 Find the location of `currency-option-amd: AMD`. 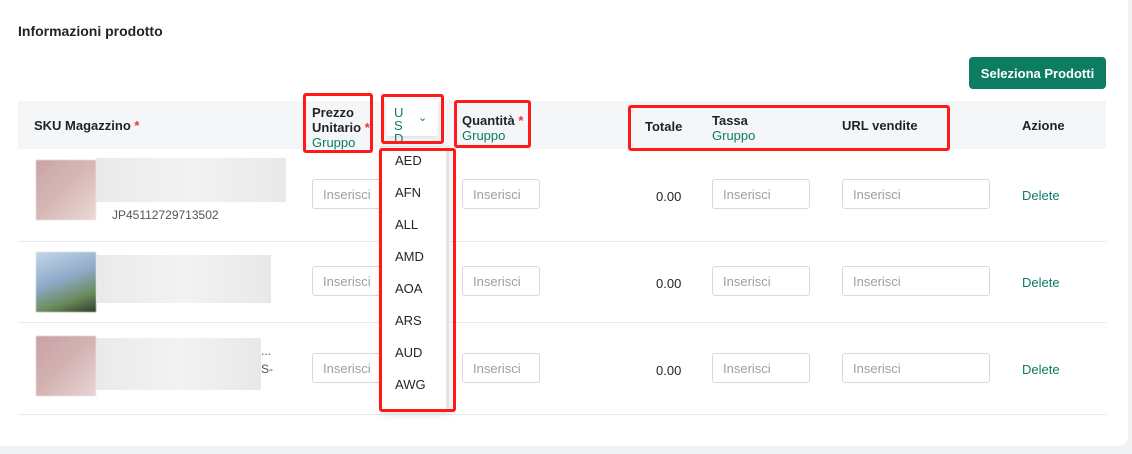

currency-option-amd: AMD is located at coordinates (409, 256).